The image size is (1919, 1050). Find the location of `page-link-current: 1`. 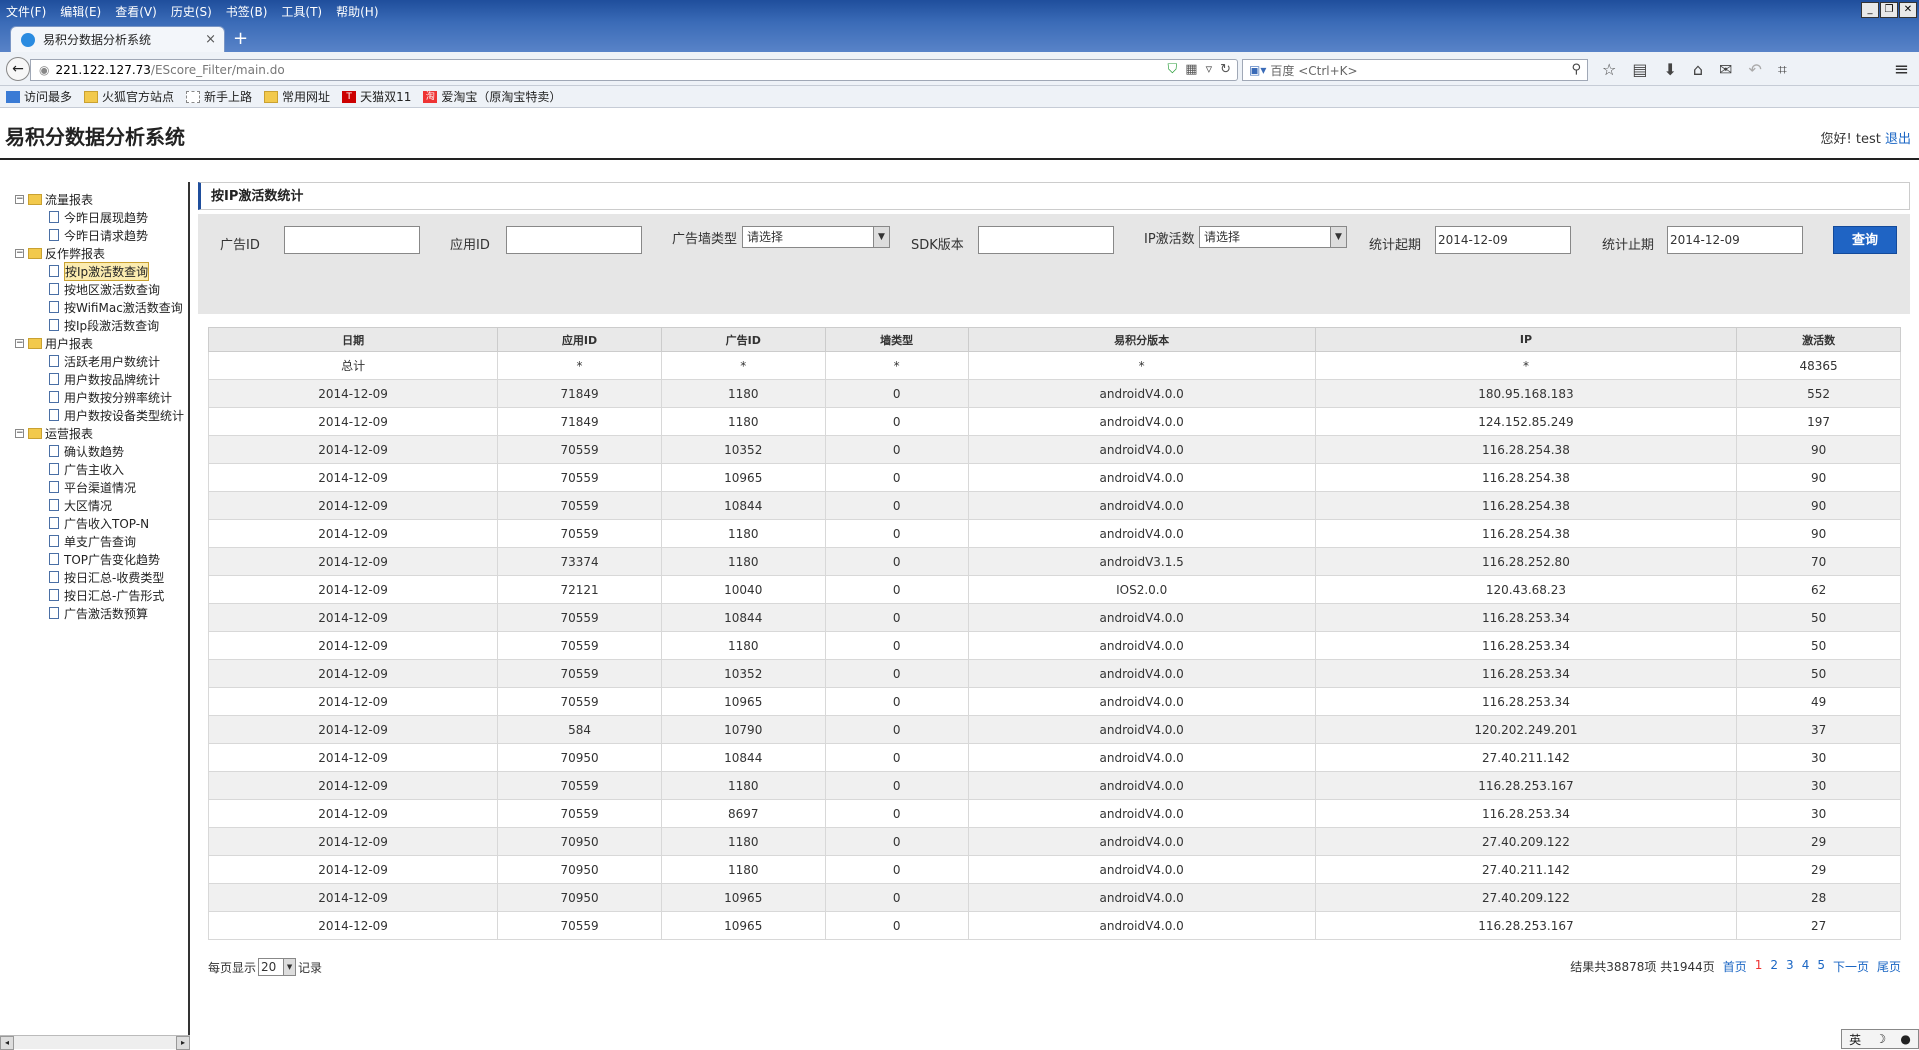

page-link-current: 1 is located at coordinates (1759, 966).